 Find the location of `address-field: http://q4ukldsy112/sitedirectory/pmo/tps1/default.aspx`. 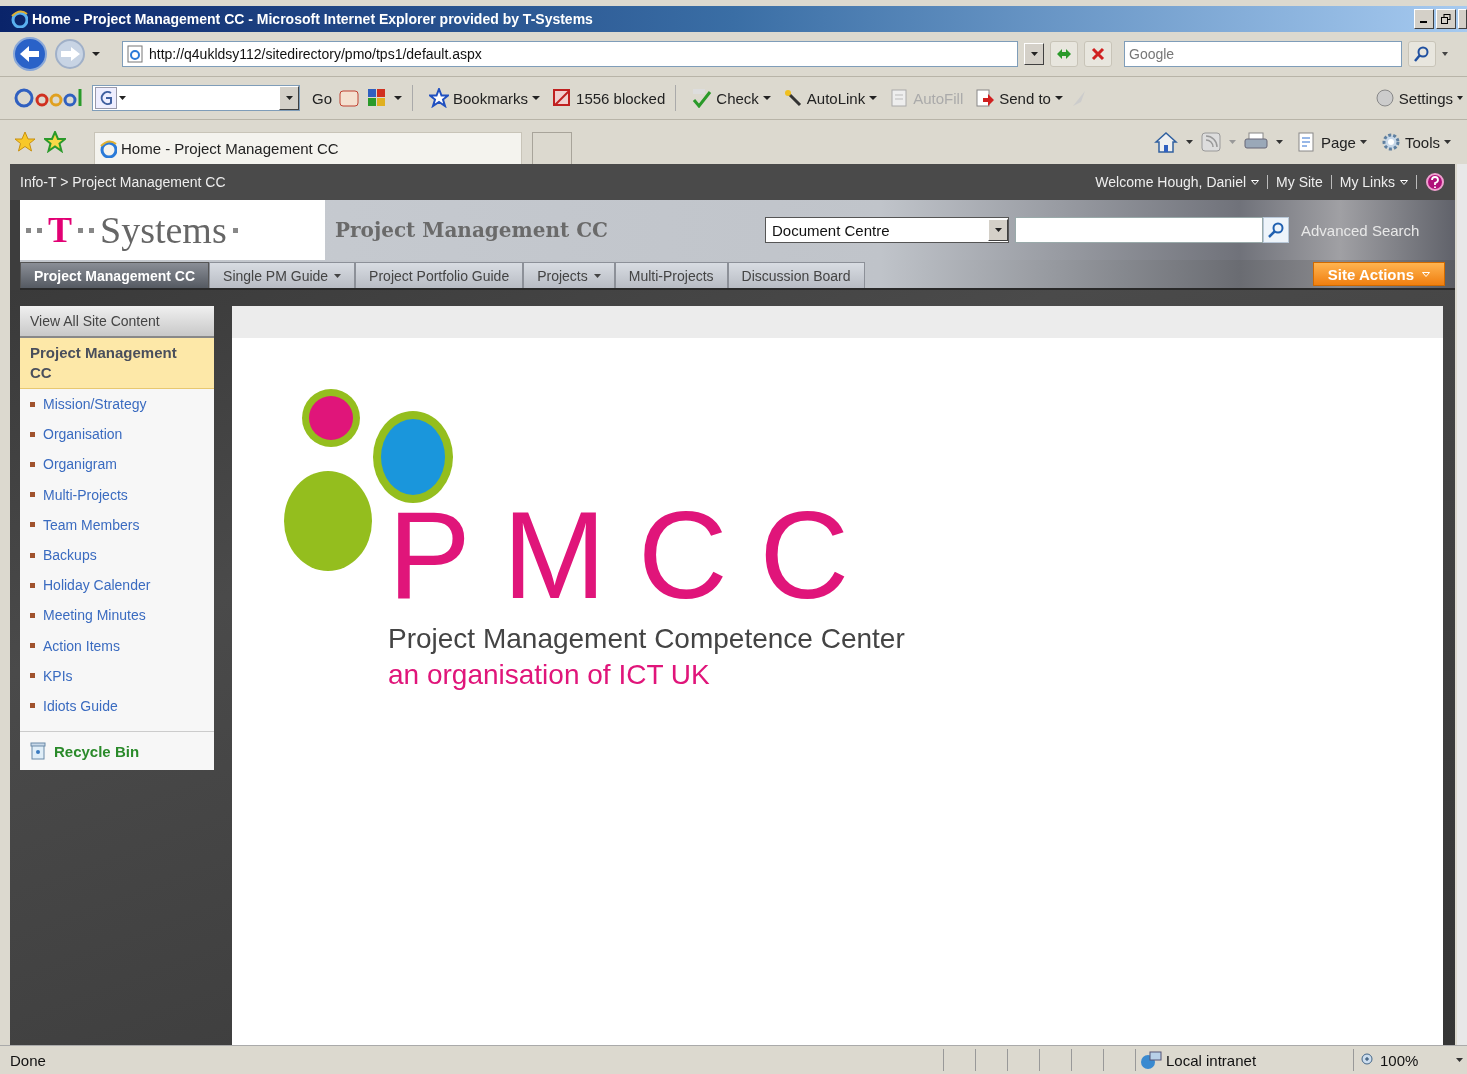

address-field: http://q4ukldsy112/sitedirectory/pmo/tps1/default.aspx is located at coordinates (570, 54).